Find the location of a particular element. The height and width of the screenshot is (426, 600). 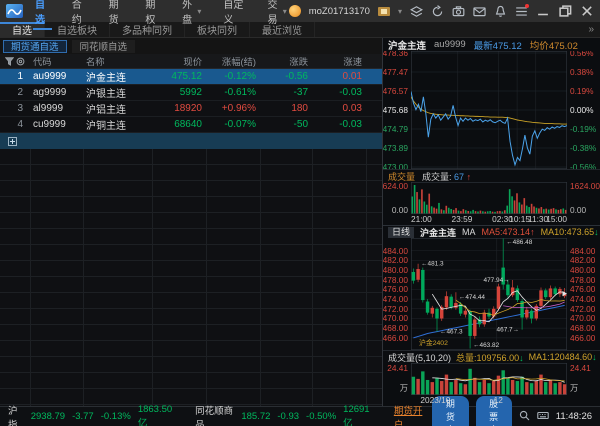

instrument-name: 沪金主连 is located at coordinates (407, 45).